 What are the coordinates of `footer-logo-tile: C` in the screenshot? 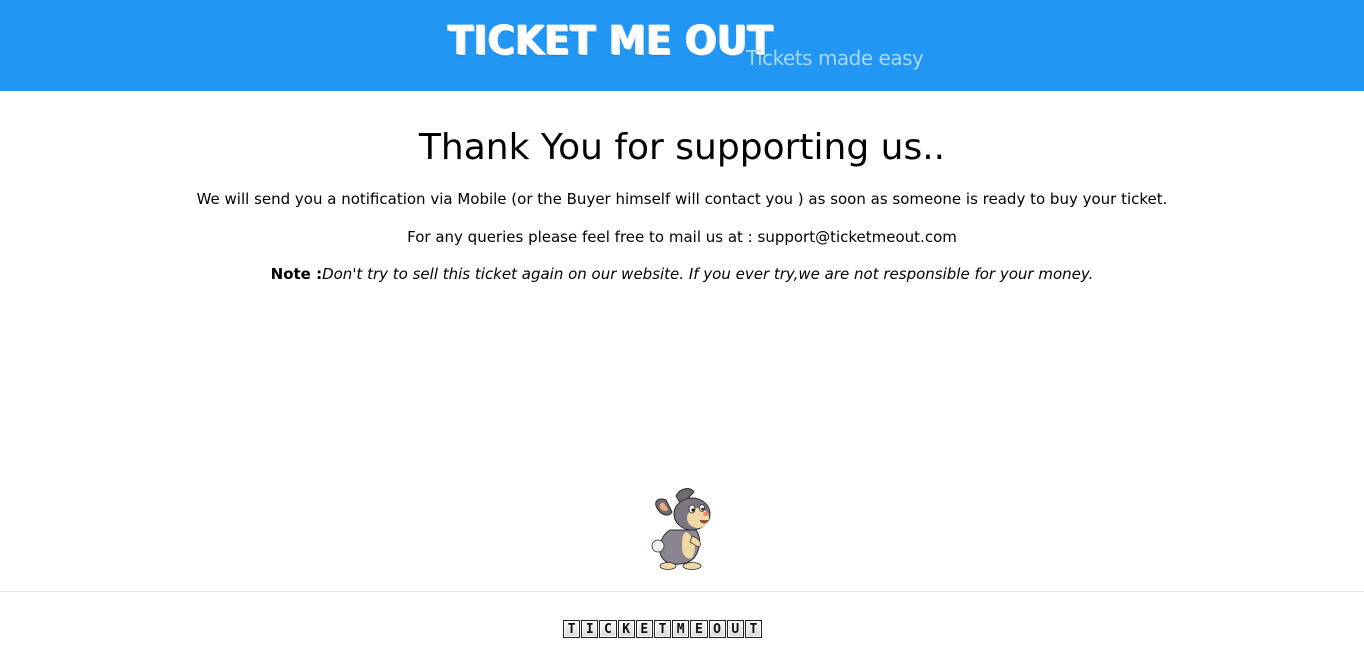 It's located at (608, 629).